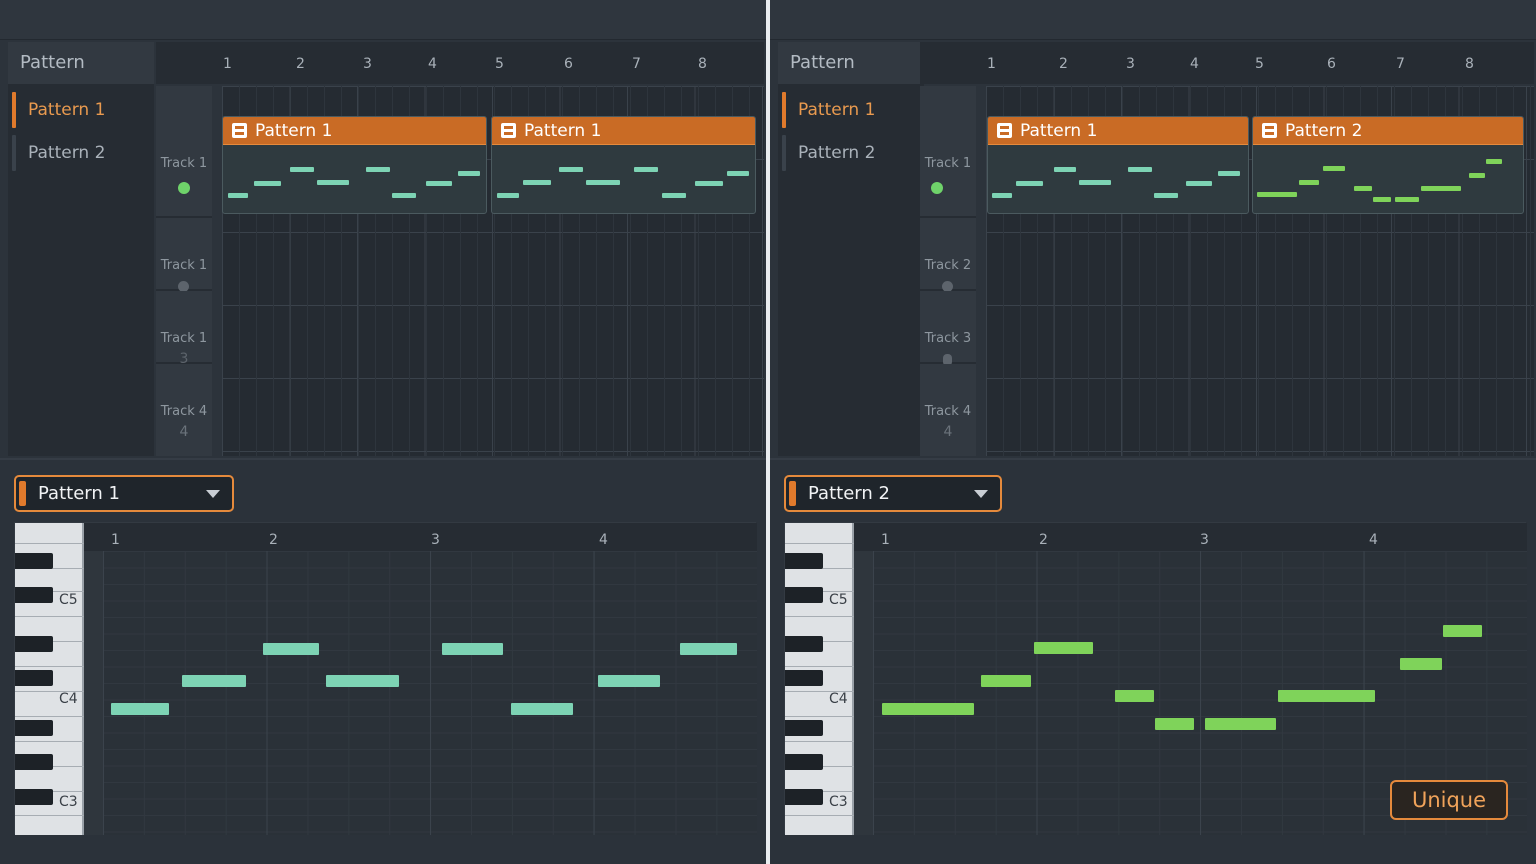 This screenshot has height=864, width=1536. Describe the element at coordinates (948, 265) in the screenshot. I see `track-label: Track 2` at that location.